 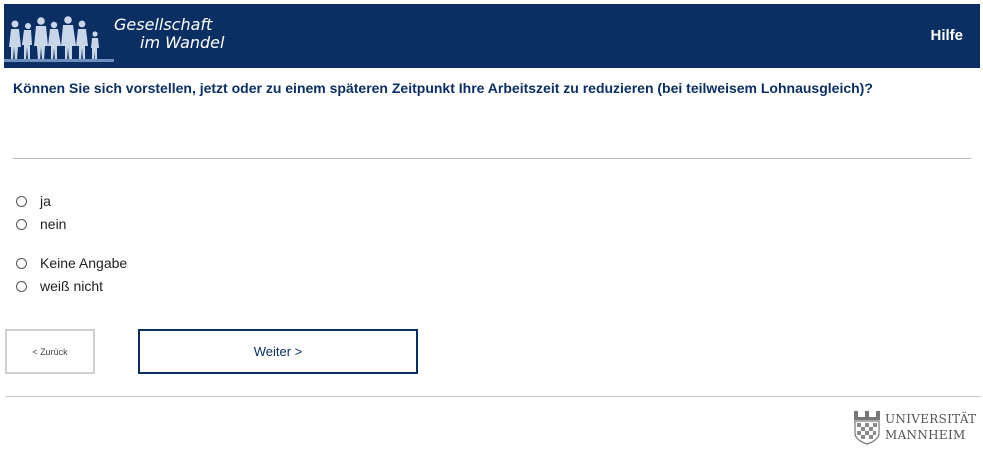 What do you see at coordinates (45, 201) in the screenshot?
I see `option-label: ja` at bounding box center [45, 201].